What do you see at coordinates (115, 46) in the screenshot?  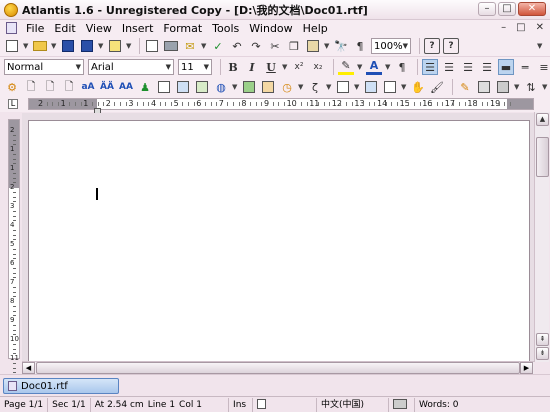 I see `document-properties-icon` at bounding box center [115, 46].